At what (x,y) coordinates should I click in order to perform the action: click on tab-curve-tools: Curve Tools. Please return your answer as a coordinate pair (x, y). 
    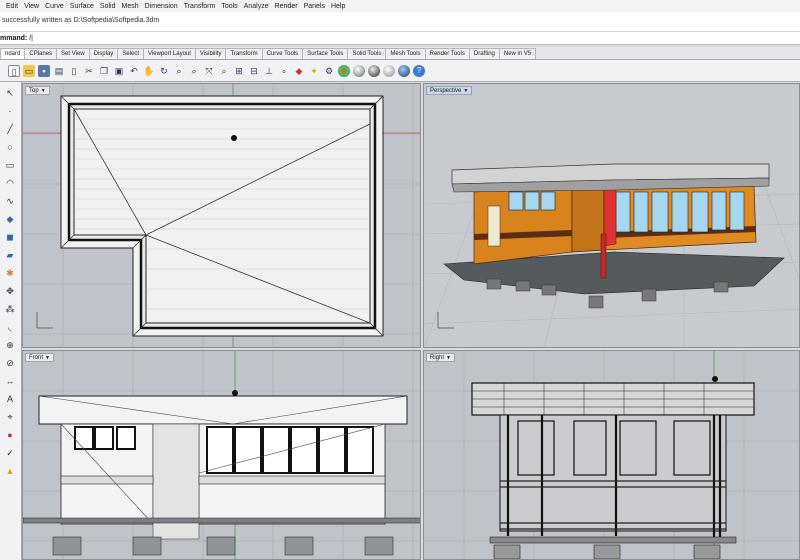
    Looking at the image, I should click on (282, 53).